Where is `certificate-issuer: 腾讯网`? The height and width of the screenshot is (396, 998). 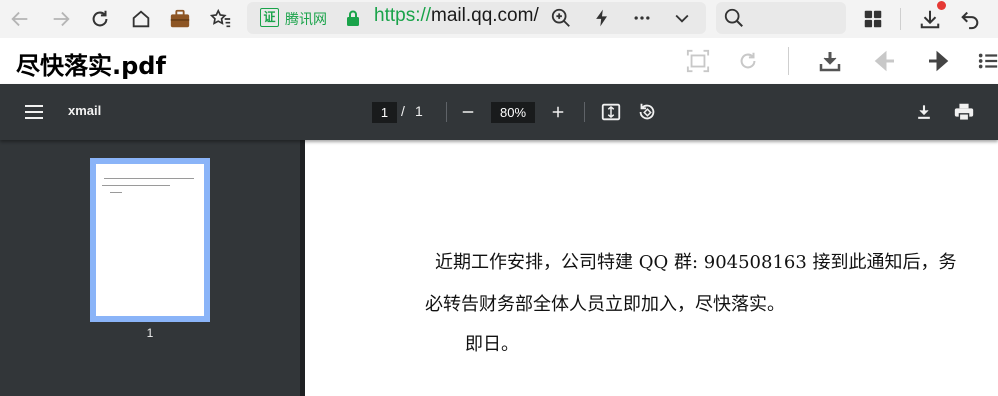 certificate-issuer: 腾讯网 is located at coordinates (306, 20).